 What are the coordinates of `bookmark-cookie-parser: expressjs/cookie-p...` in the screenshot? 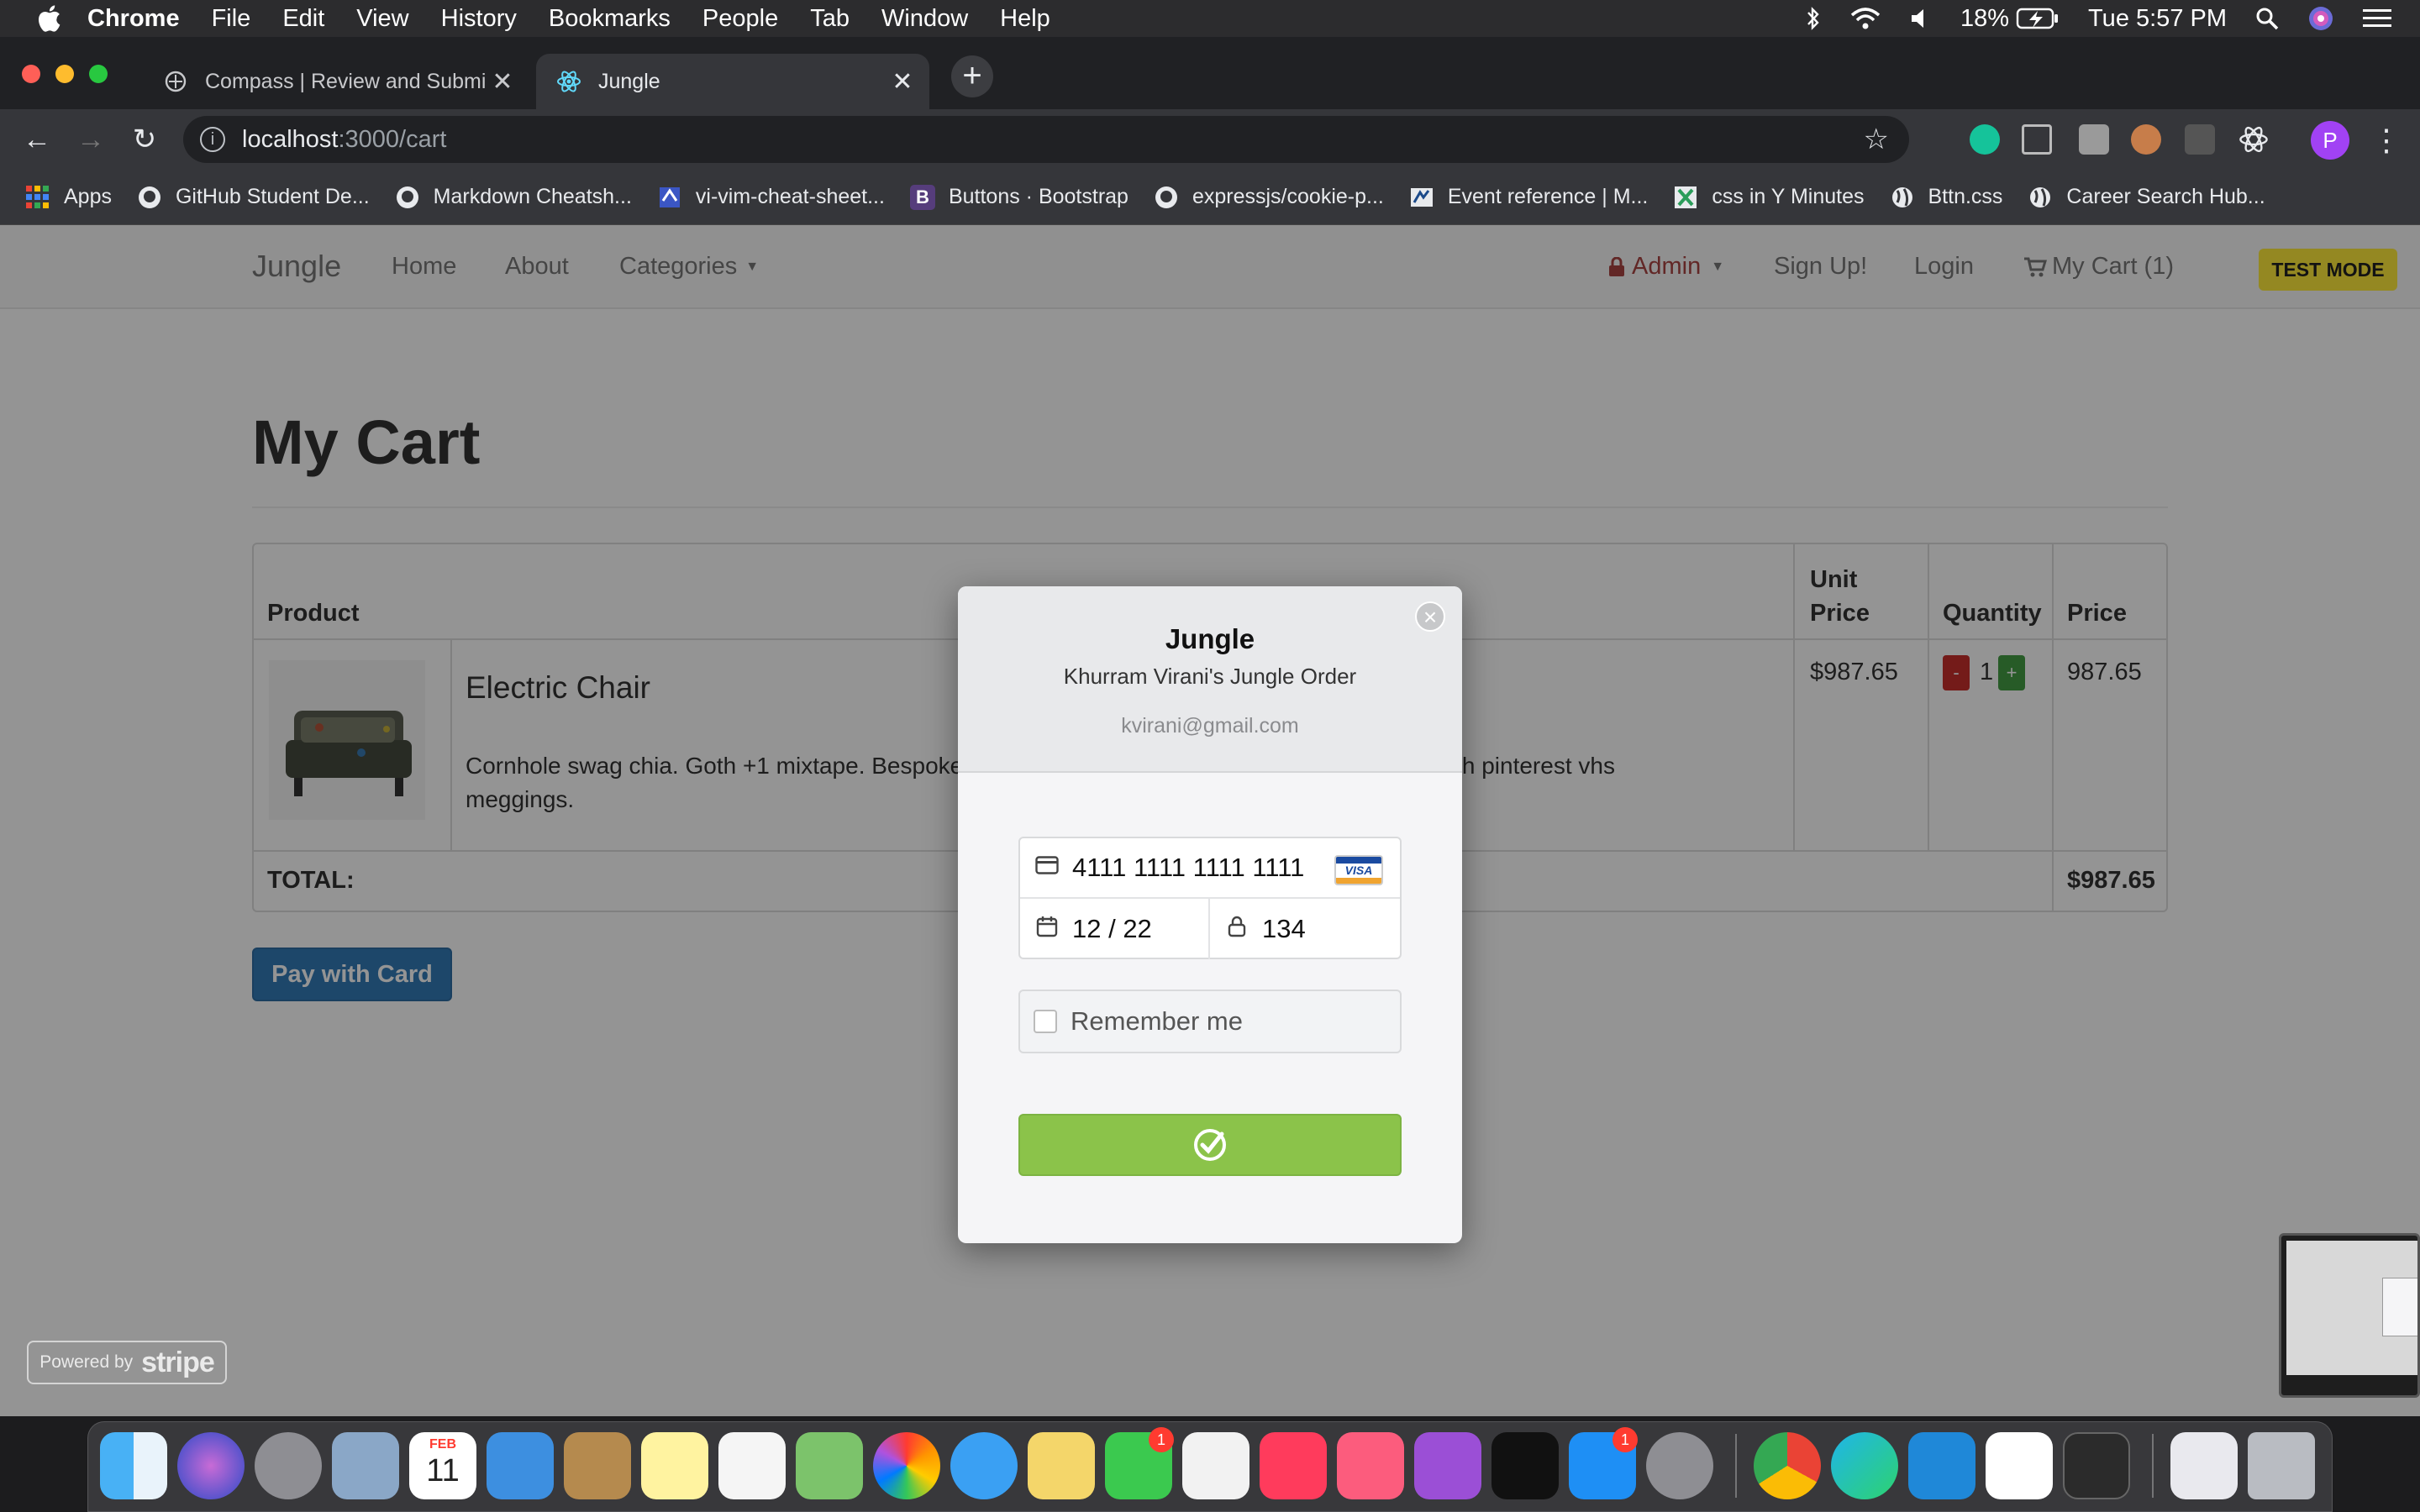 It's located at (1269, 197).